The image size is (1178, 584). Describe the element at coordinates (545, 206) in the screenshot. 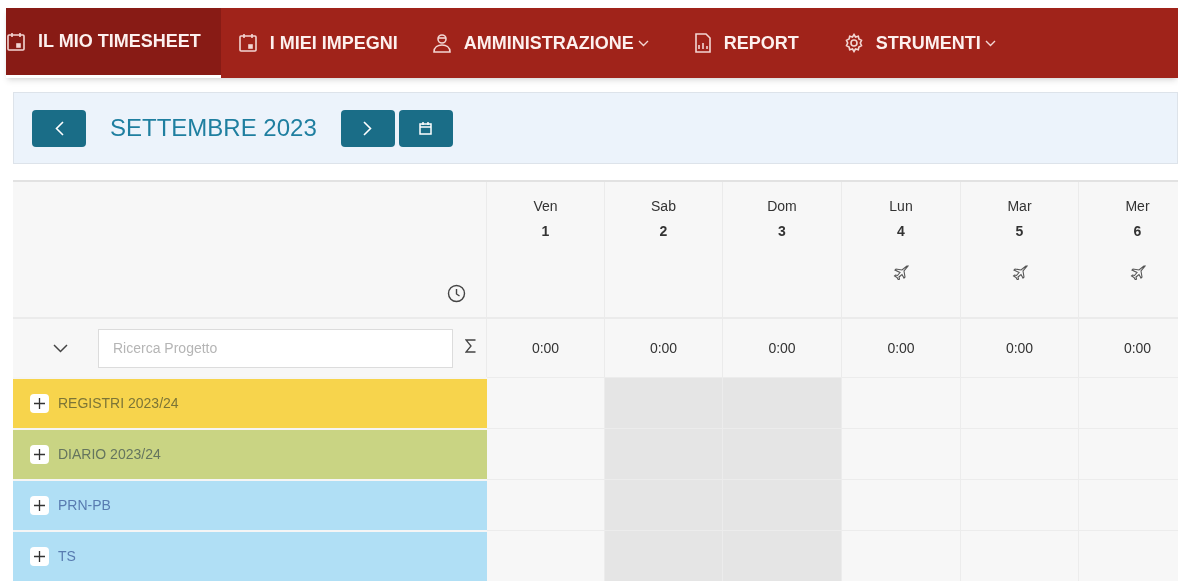

I see `weekday-label: Ven` at that location.